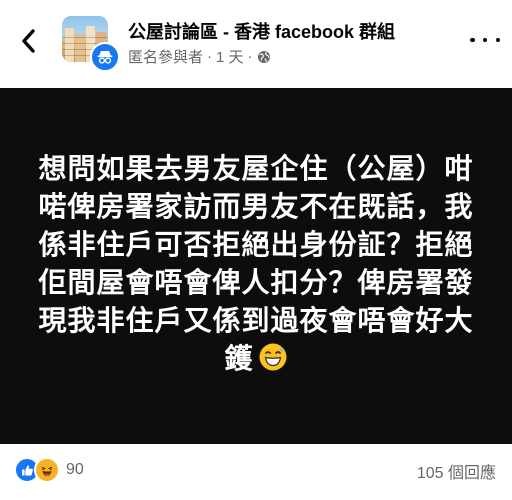 This screenshot has width=512, height=500. Describe the element at coordinates (256, 472) in the screenshot. I see `post-footer: 90 105 個回應` at that location.